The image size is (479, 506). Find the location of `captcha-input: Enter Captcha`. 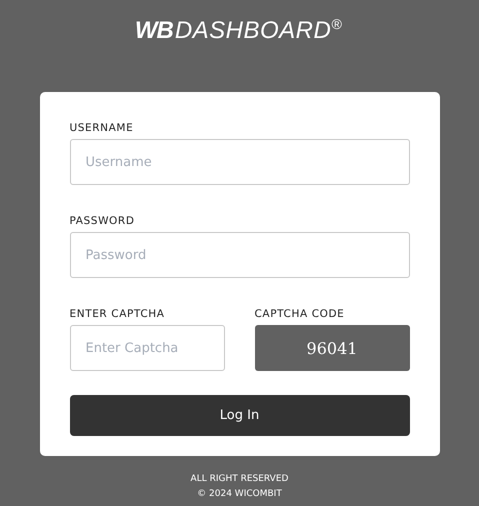

captcha-input: Enter Captcha is located at coordinates (147, 348).